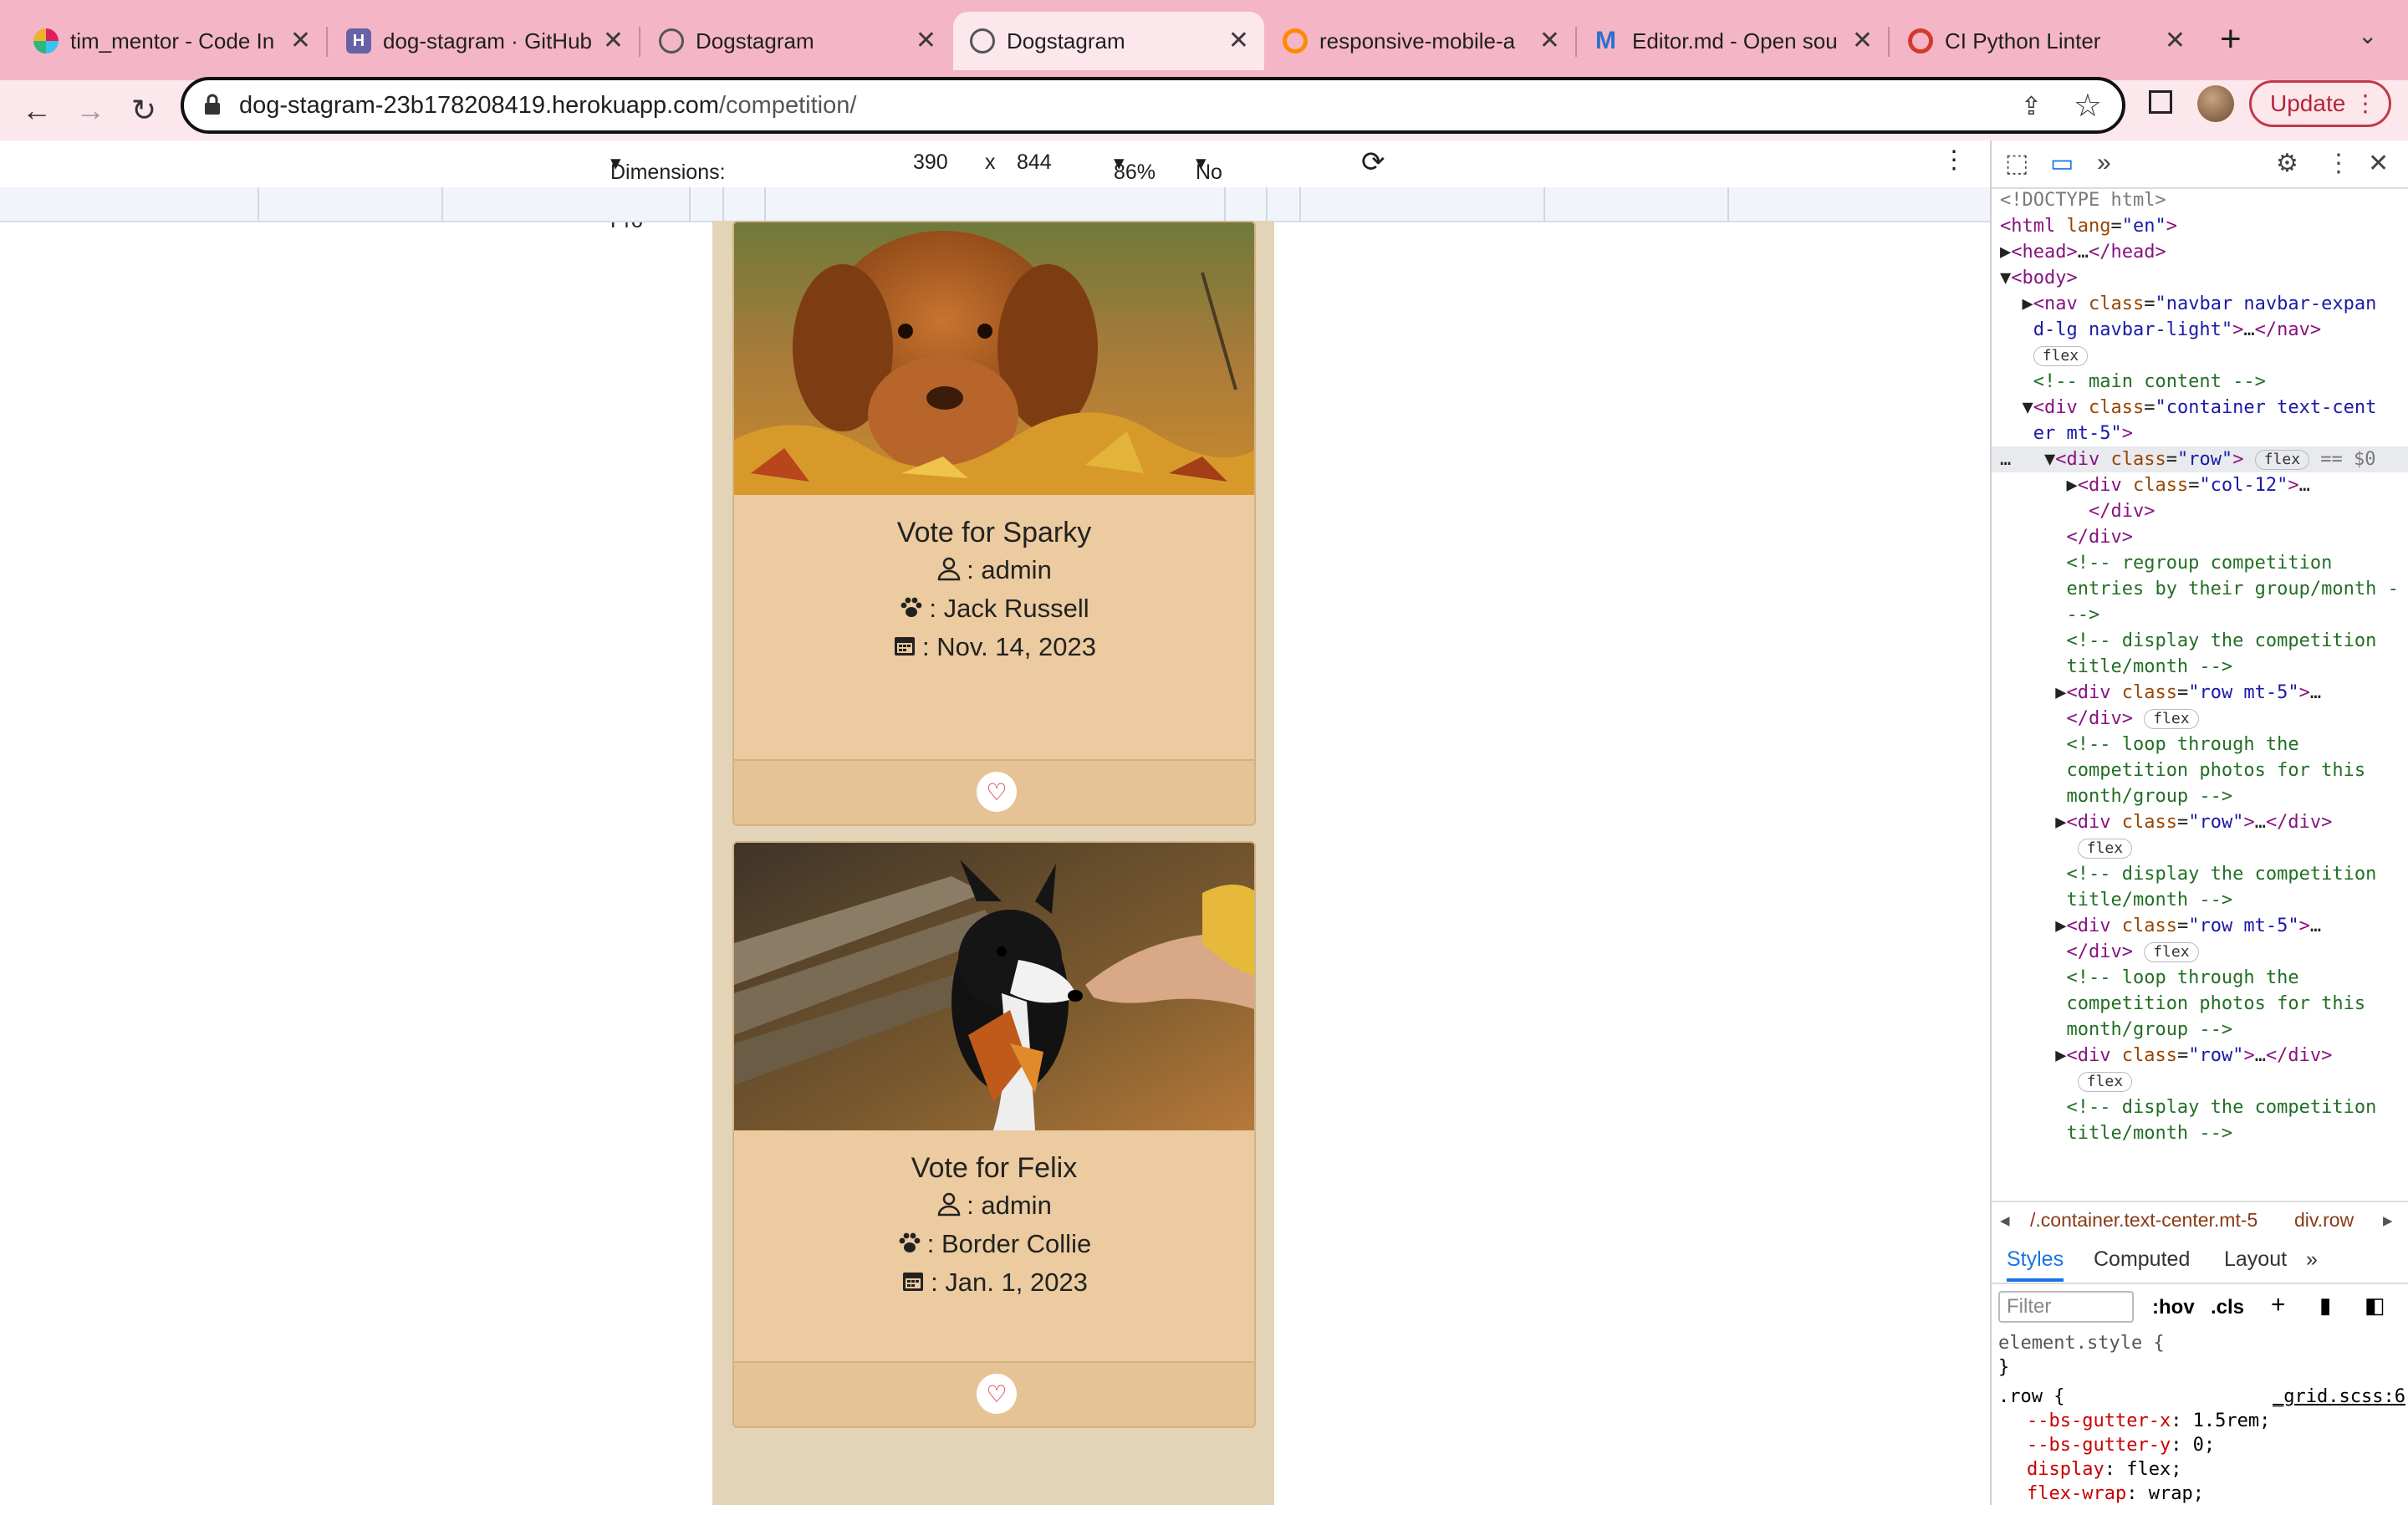 The image size is (2408, 1515). Describe the element at coordinates (930, 162) in the screenshot. I see `width-input: 390` at that location.